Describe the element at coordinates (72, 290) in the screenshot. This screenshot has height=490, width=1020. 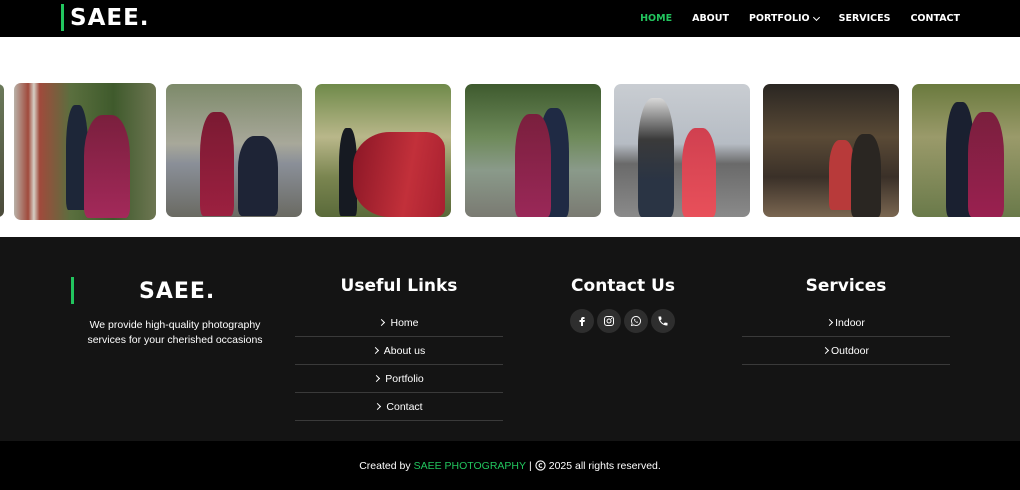
I see `footer-logo-accent-bar` at that location.